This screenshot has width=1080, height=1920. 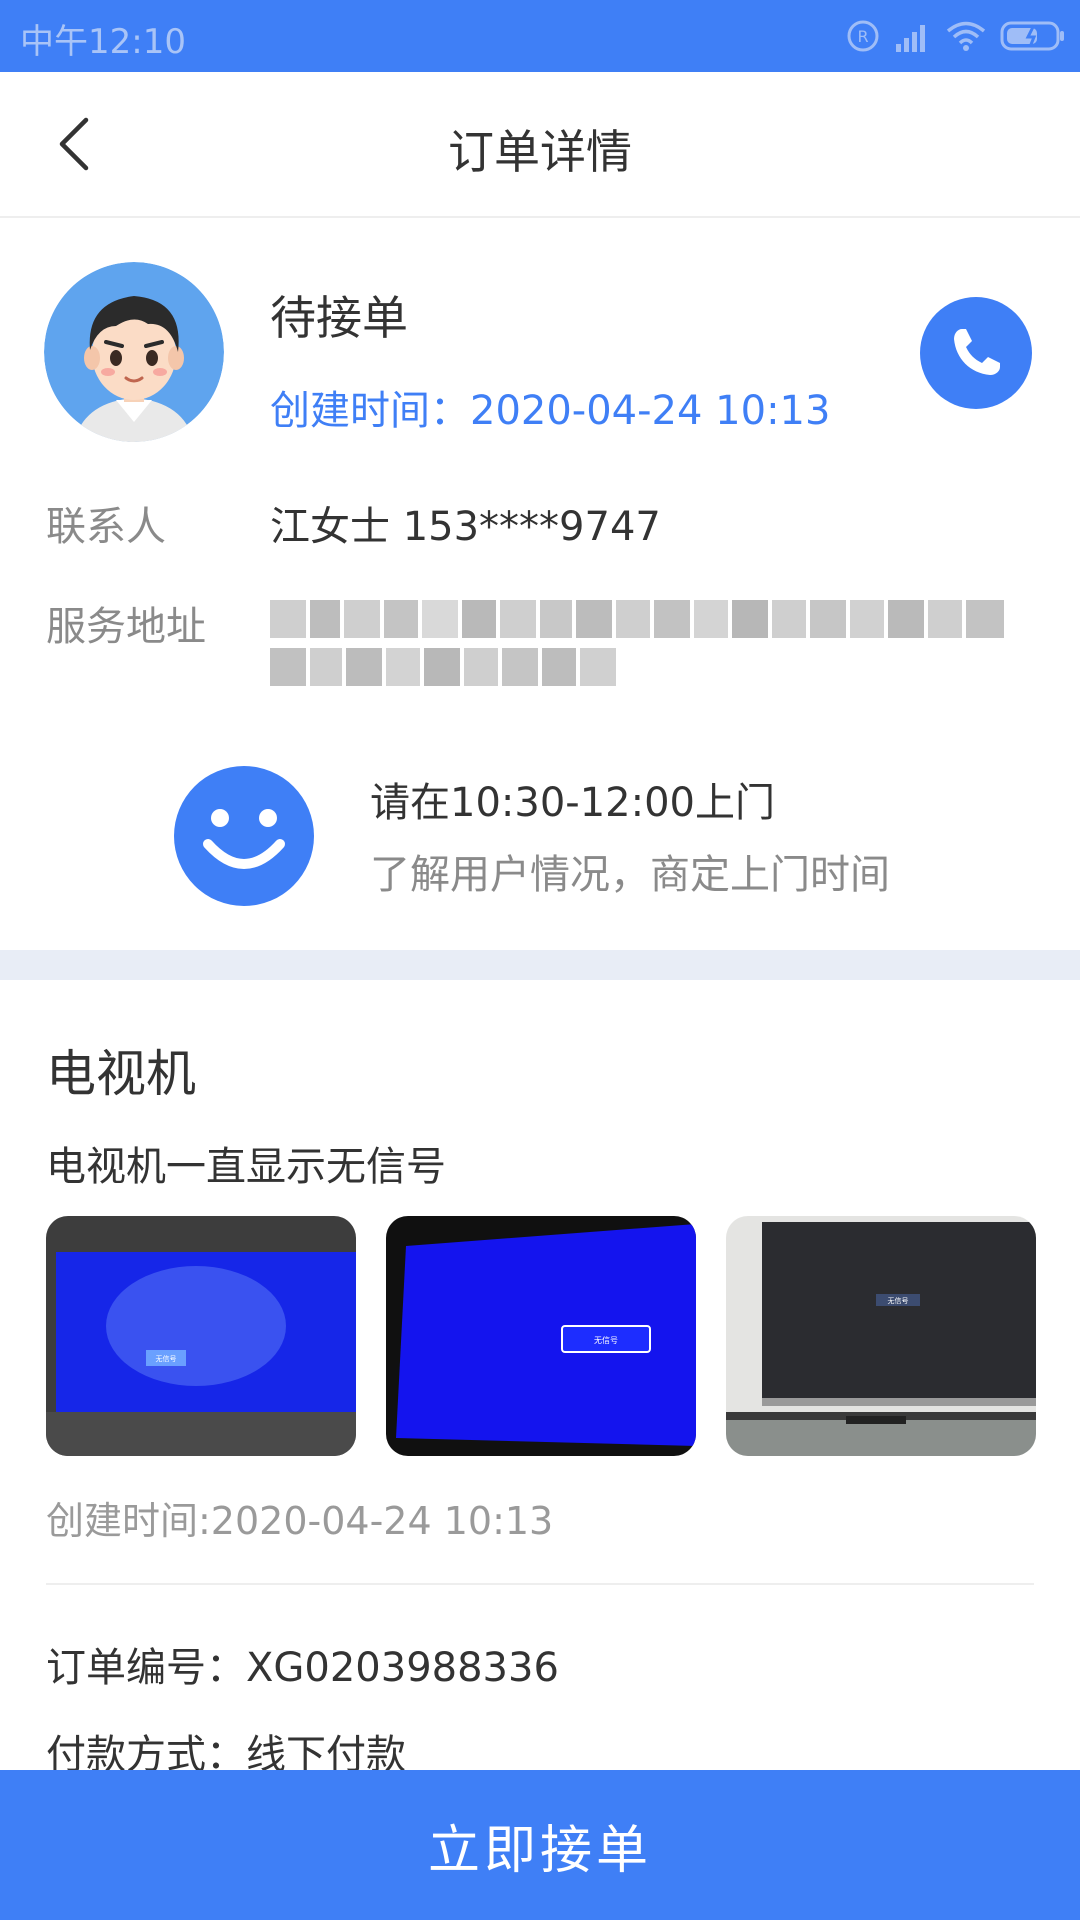 I want to click on device-photo-1: 无信号, so click(x=201, y=1336).